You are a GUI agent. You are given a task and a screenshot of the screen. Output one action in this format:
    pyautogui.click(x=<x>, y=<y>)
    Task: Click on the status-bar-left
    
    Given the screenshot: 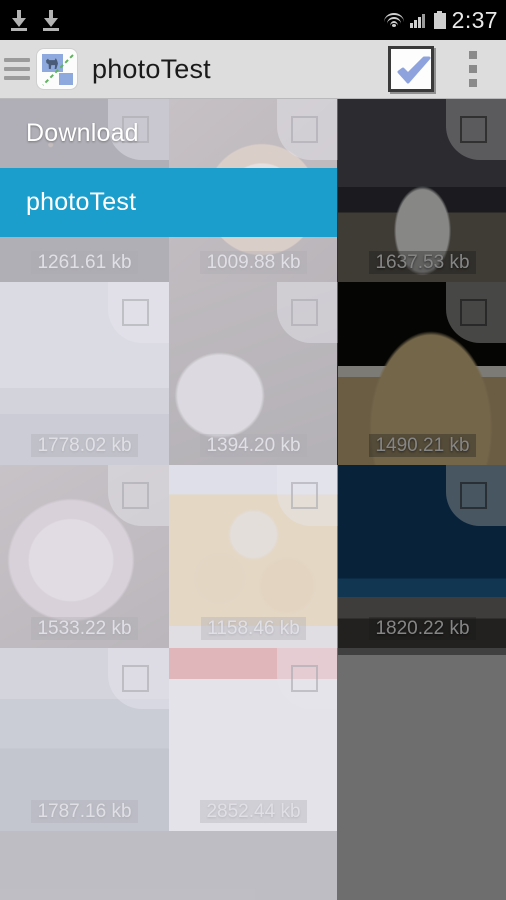 What is the action you would take?
    pyautogui.click(x=35, y=20)
    